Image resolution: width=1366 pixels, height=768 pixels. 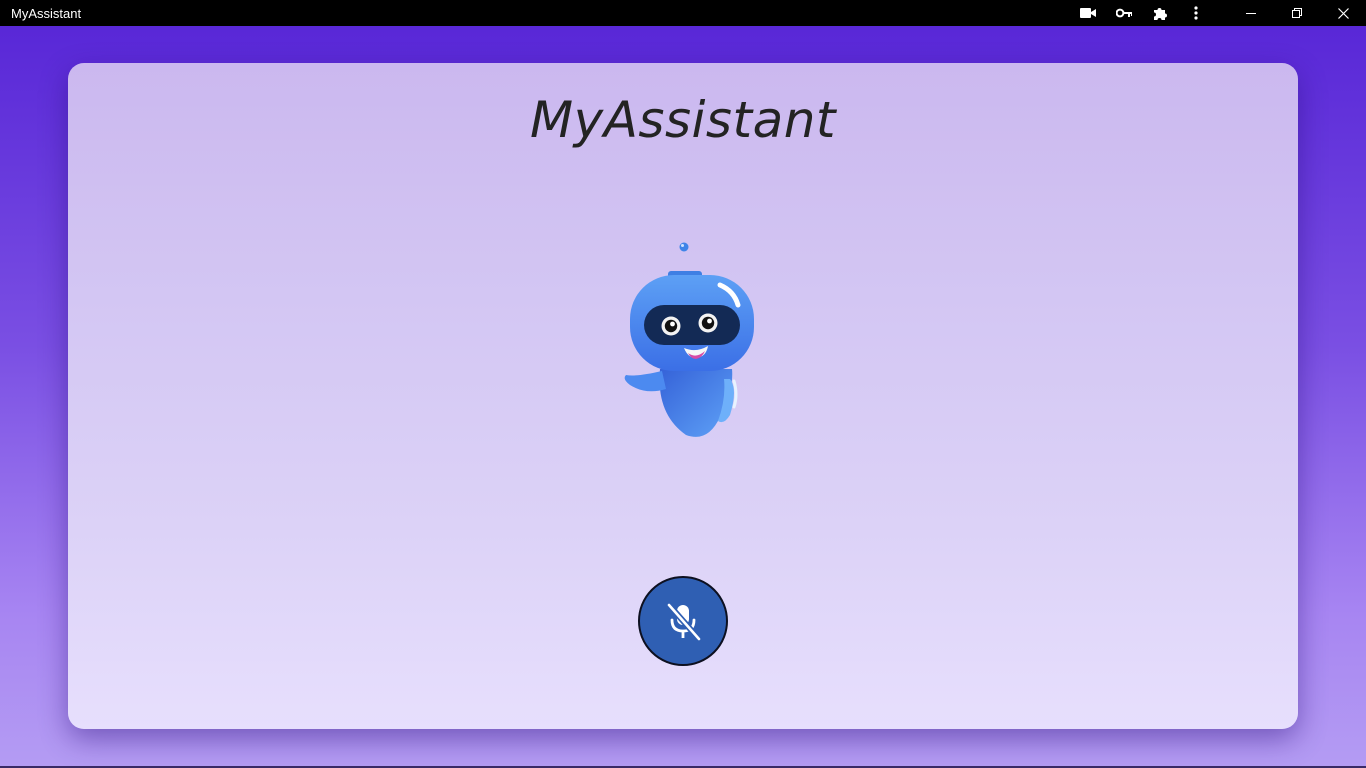 I want to click on restore-icon, so click(x=1297, y=13).